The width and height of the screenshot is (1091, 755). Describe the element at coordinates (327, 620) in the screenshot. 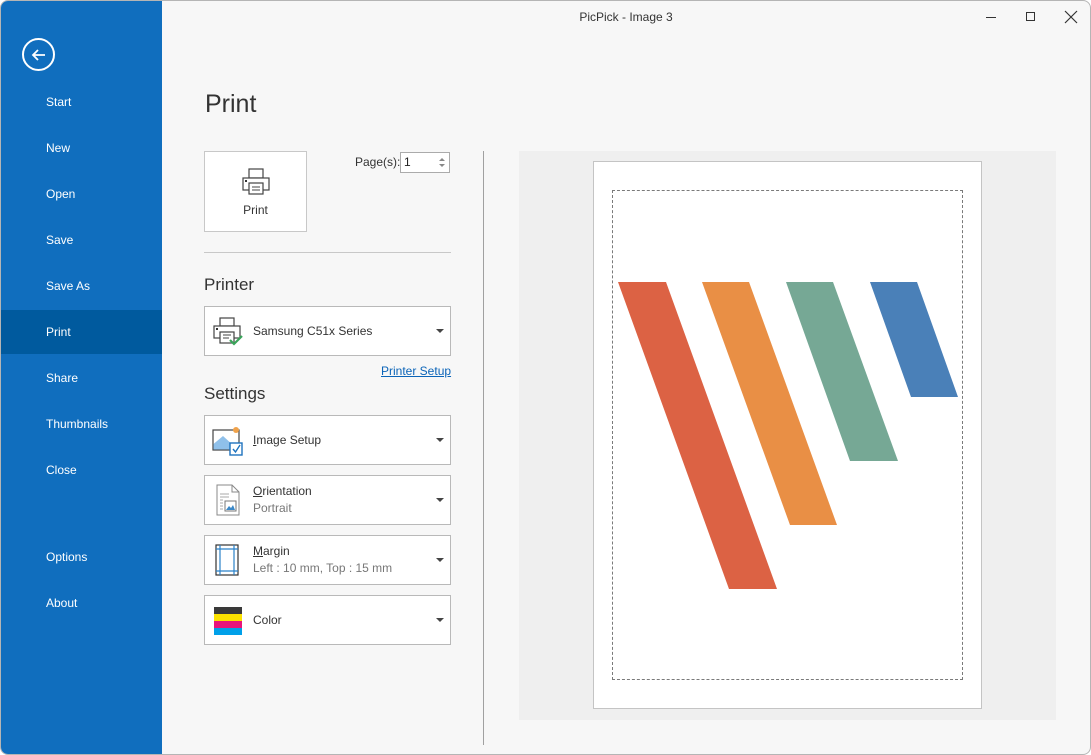

I see `color-dropdown: Color` at that location.